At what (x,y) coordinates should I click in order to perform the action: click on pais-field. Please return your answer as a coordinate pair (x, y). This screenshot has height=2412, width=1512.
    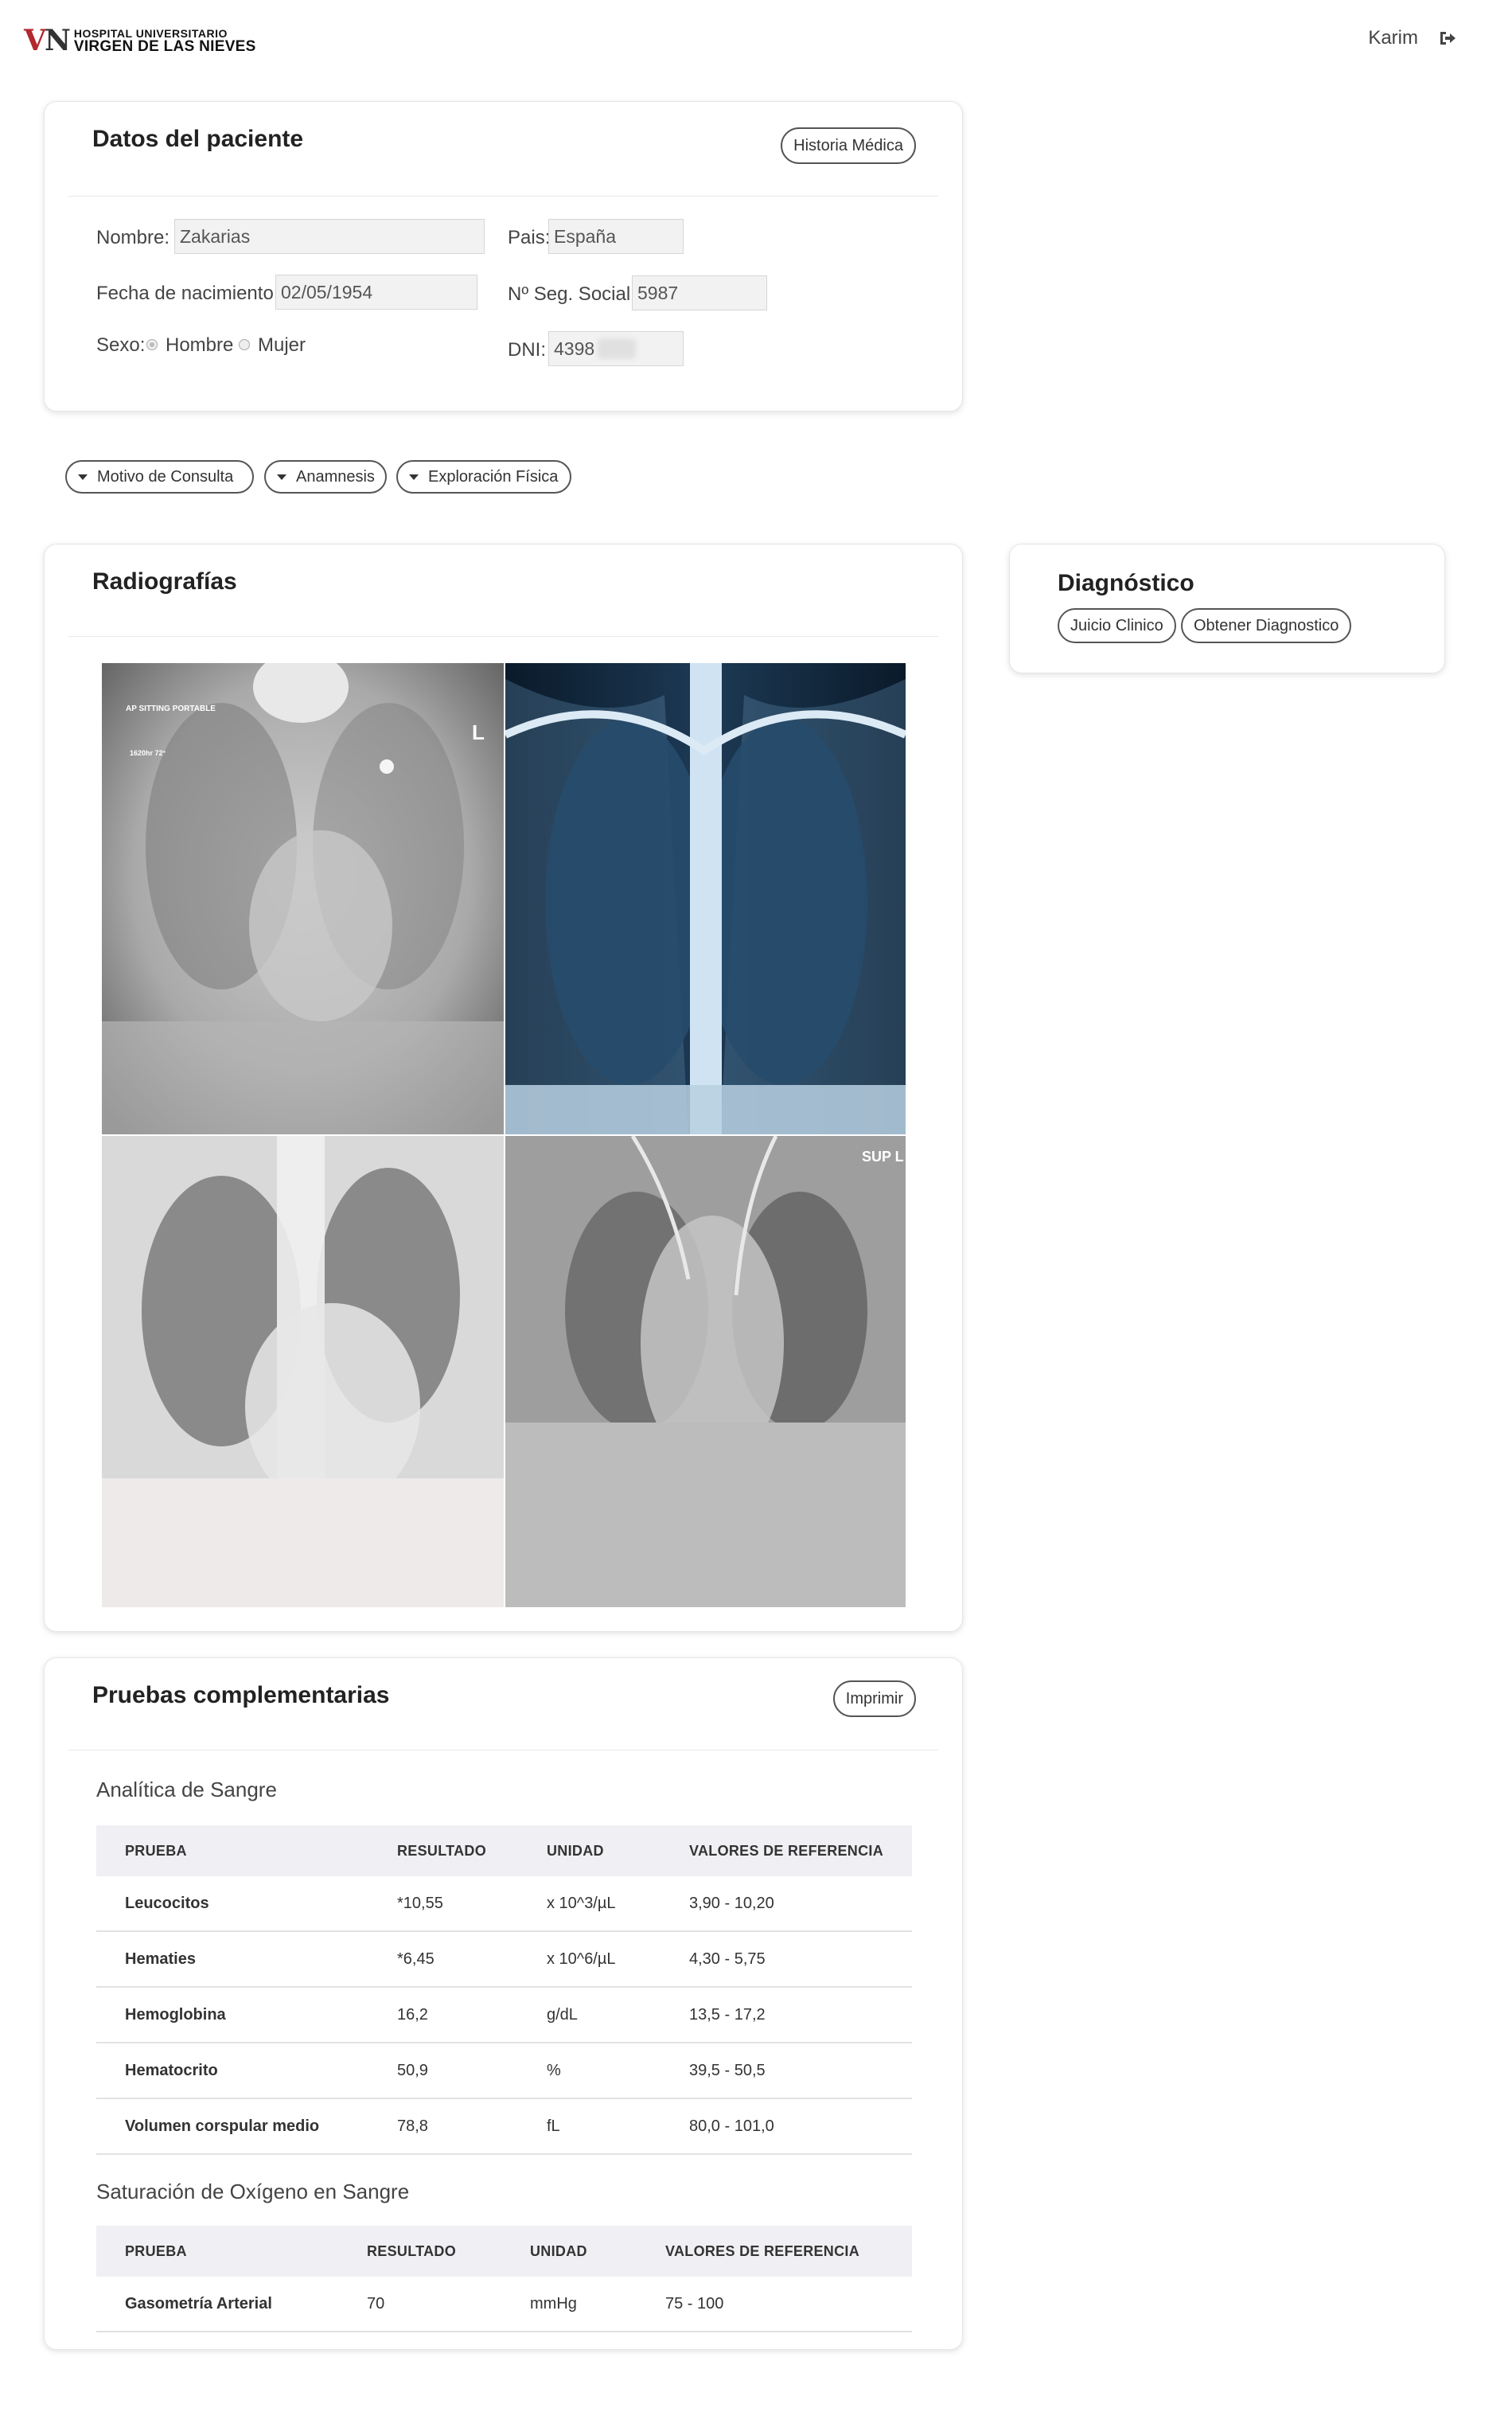
    Looking at the image, I should click on (616, 237).